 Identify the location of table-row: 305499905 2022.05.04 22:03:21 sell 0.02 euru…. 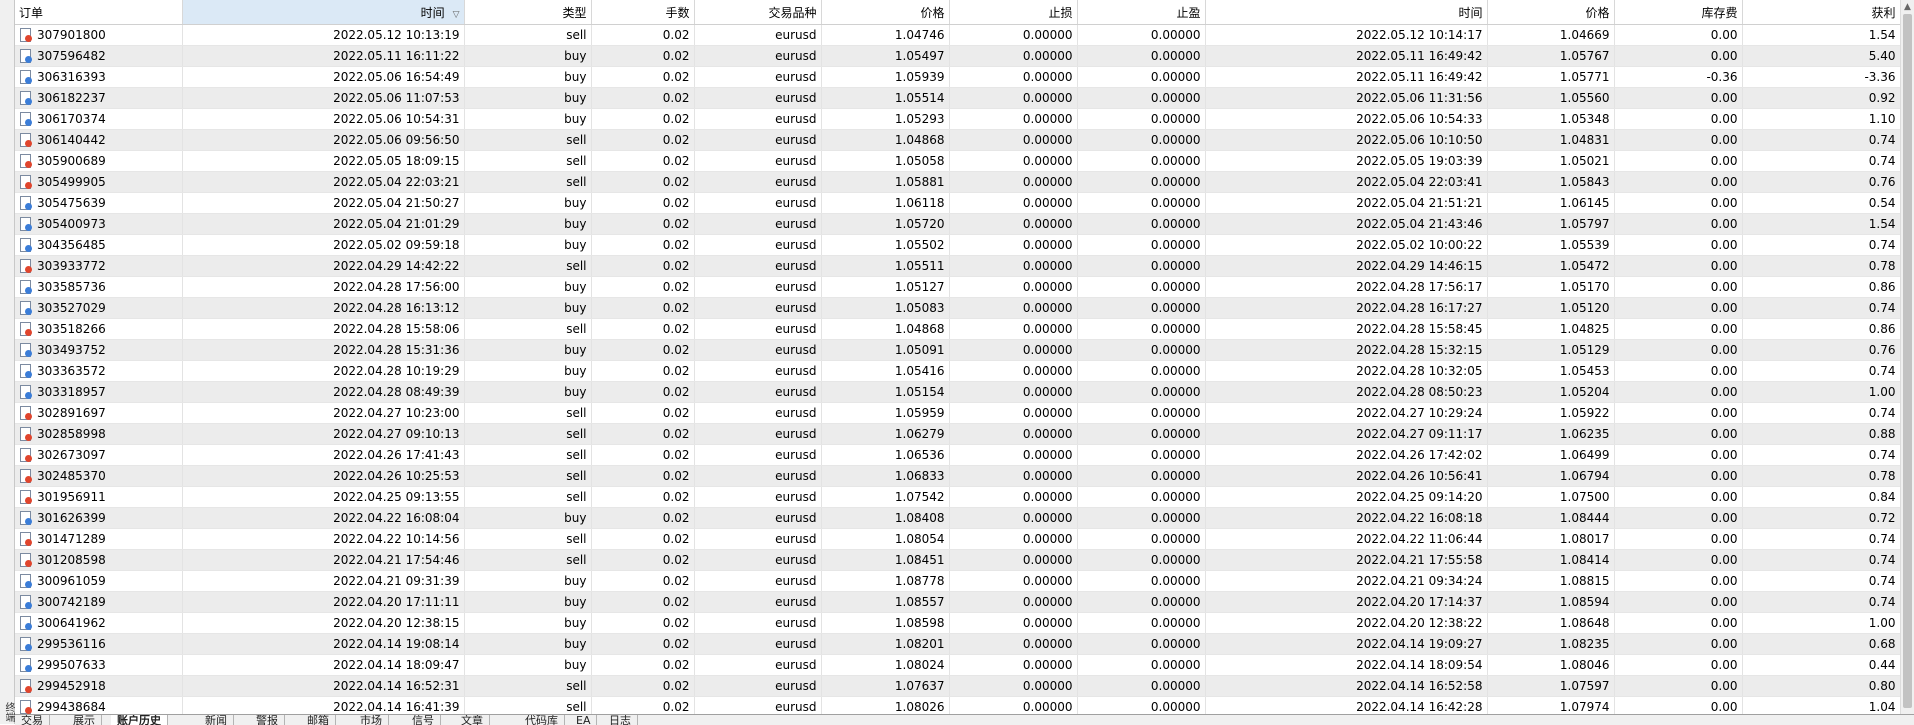
(957, 182).